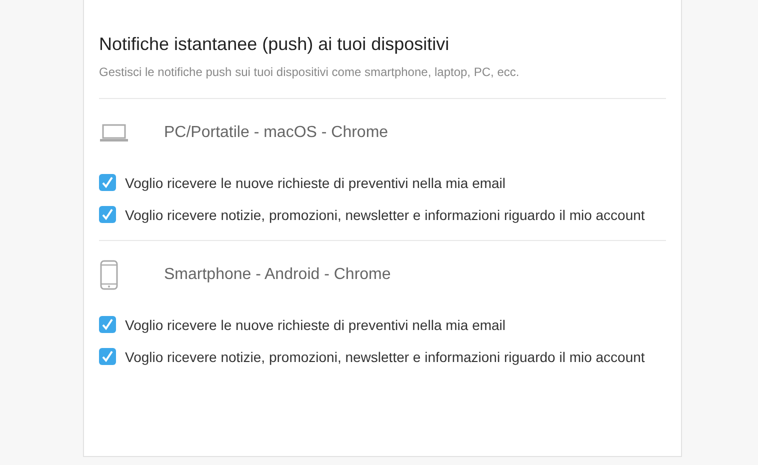 Image resolution: width=758 pixels, height=465 pixels. I want to click on laptop-icon, so click(114, 133).